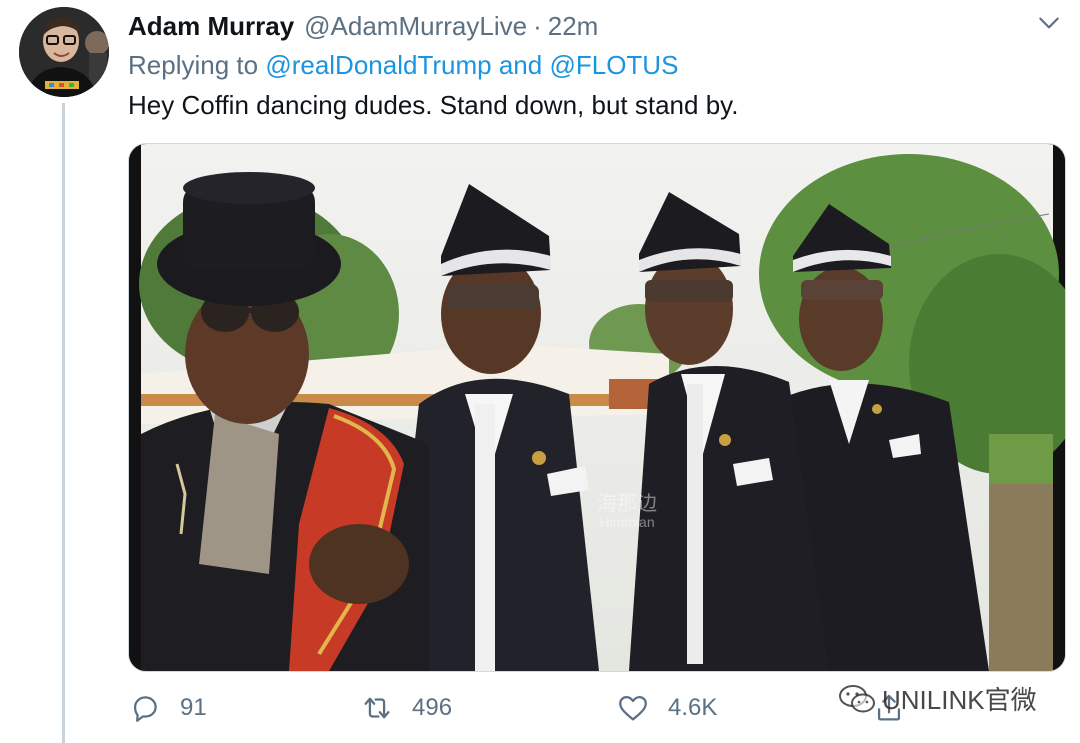 The height and width of the screenshot is (743, 1080). Describe the element at coordinates (406, 708) in the screenshot. I see `retweet-button: 496` at that location.